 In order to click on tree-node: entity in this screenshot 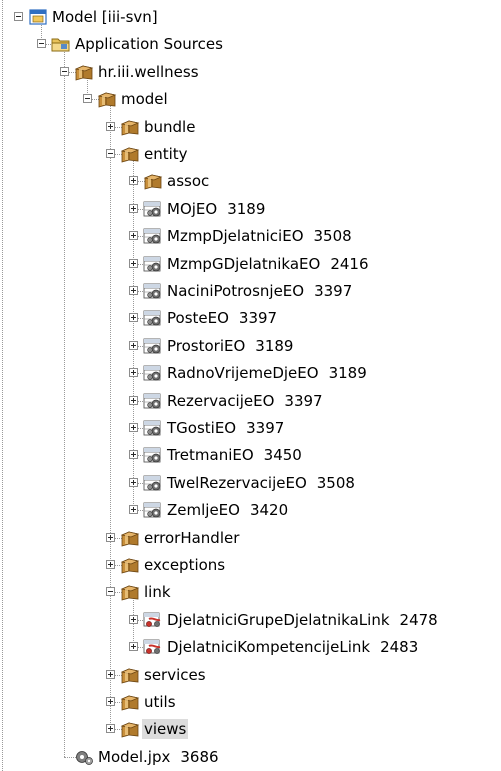, I will do `click(250, 154)`.